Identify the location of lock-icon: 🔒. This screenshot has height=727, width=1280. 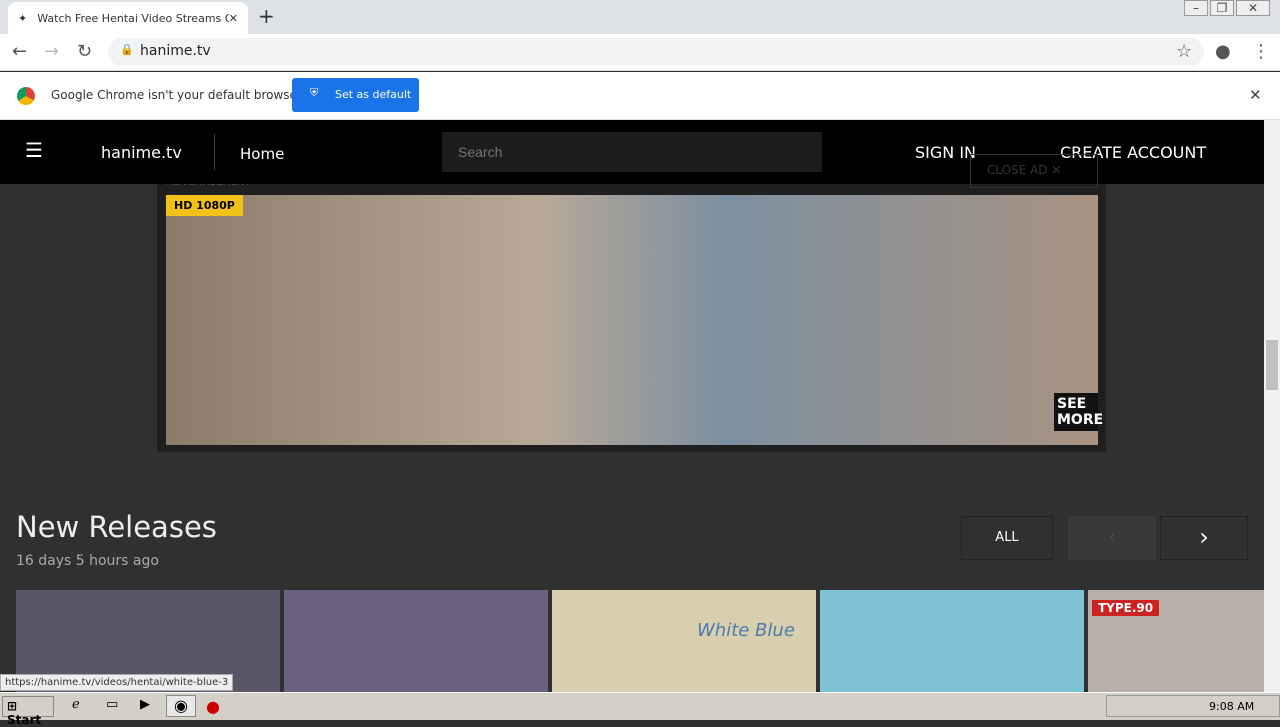
(127, 49).